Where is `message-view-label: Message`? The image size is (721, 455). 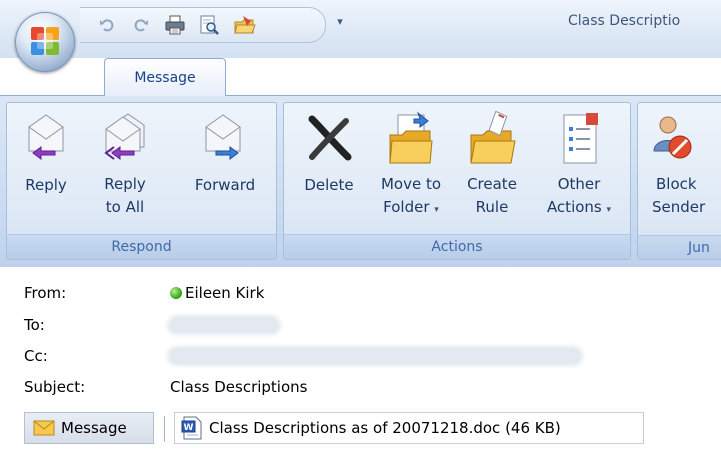 message-view-label: Message is located at coordinates (94, 428).